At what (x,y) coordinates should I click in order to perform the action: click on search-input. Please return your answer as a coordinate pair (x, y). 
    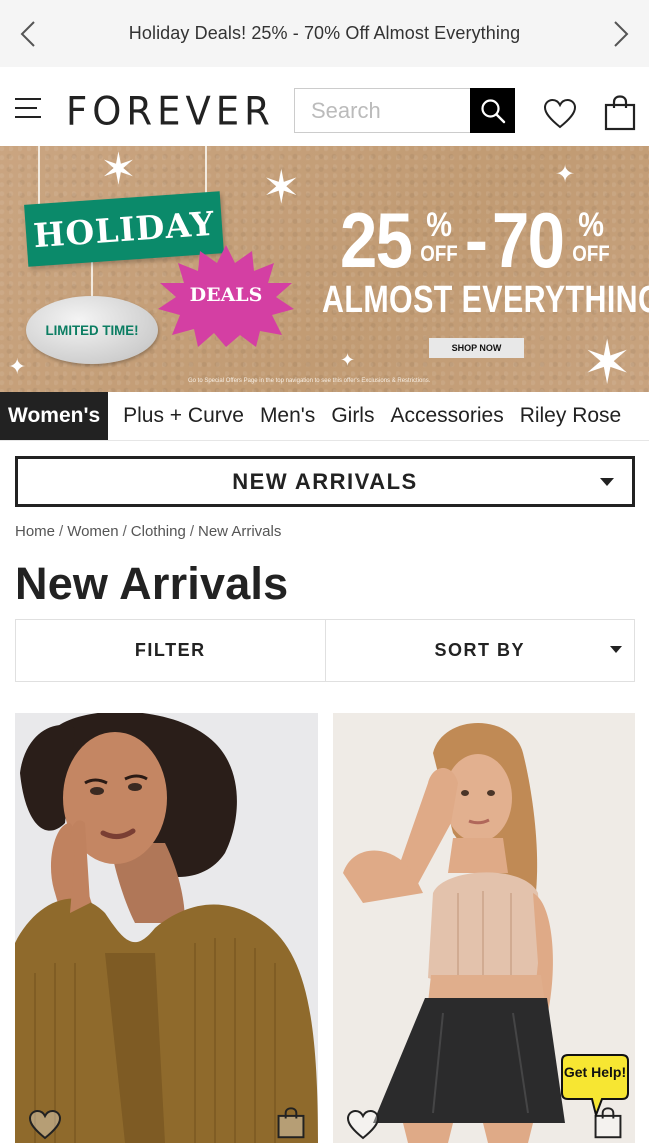
    Looking at the image, I should click on (383, 110).